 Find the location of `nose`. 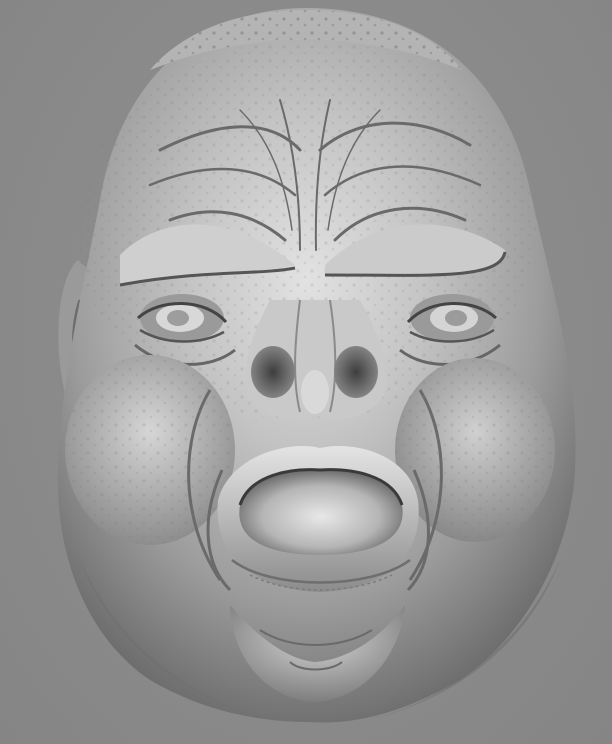

nose is located at coordinates (316, 359).